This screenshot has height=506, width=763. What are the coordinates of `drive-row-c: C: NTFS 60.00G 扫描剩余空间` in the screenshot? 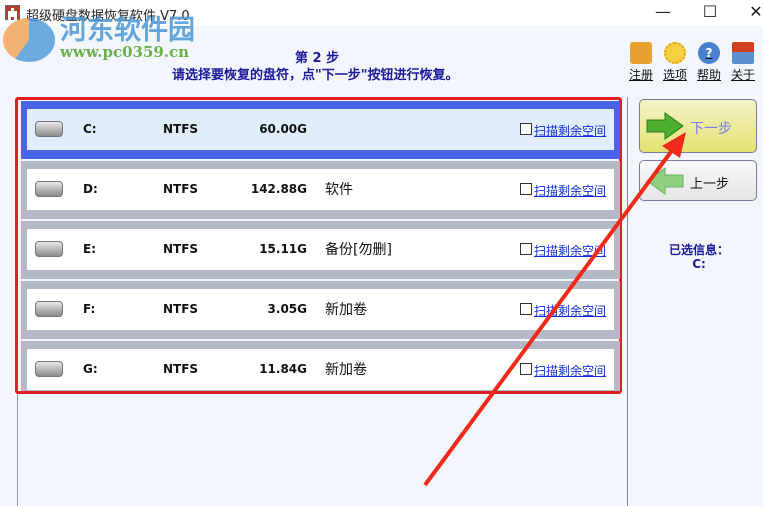 It's located at (320, 130).